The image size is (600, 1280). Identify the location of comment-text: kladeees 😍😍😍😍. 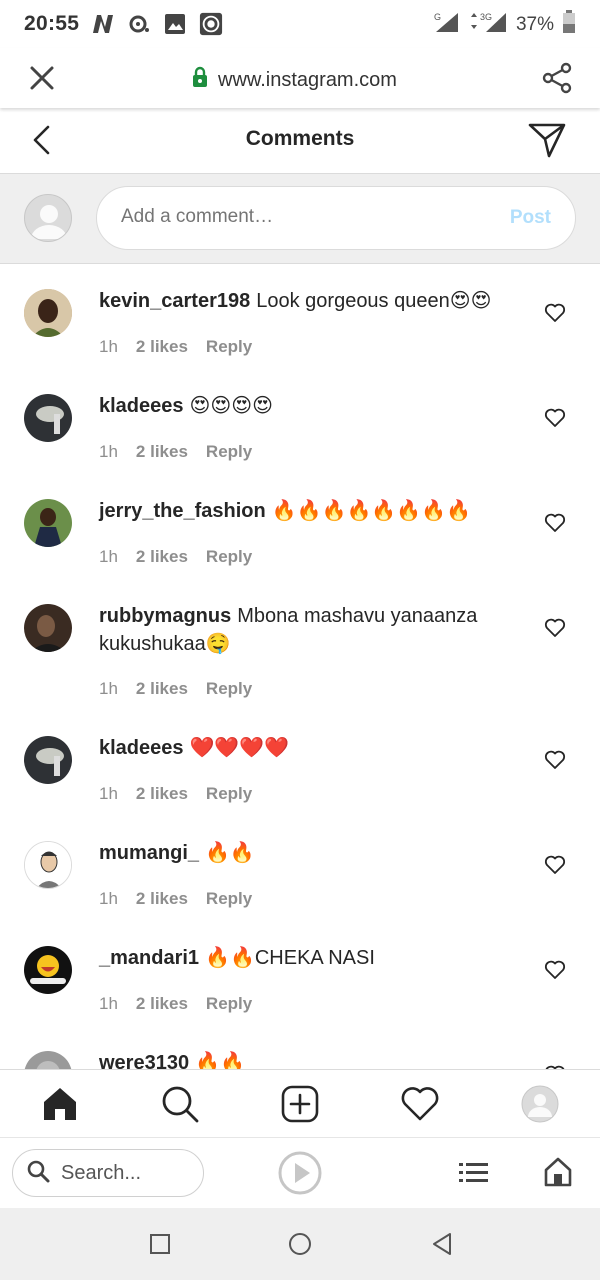
(309, 406).